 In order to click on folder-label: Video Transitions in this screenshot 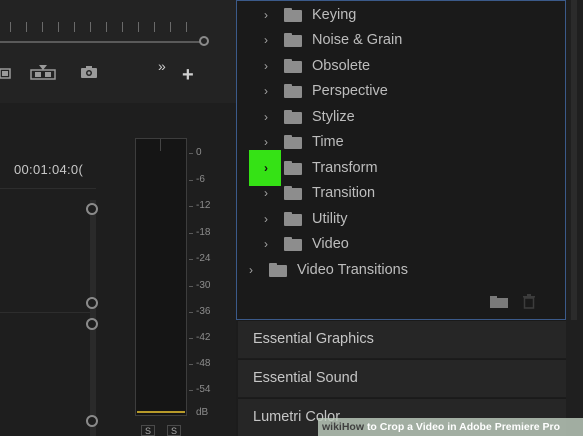, I will do `click(352, 270)`.